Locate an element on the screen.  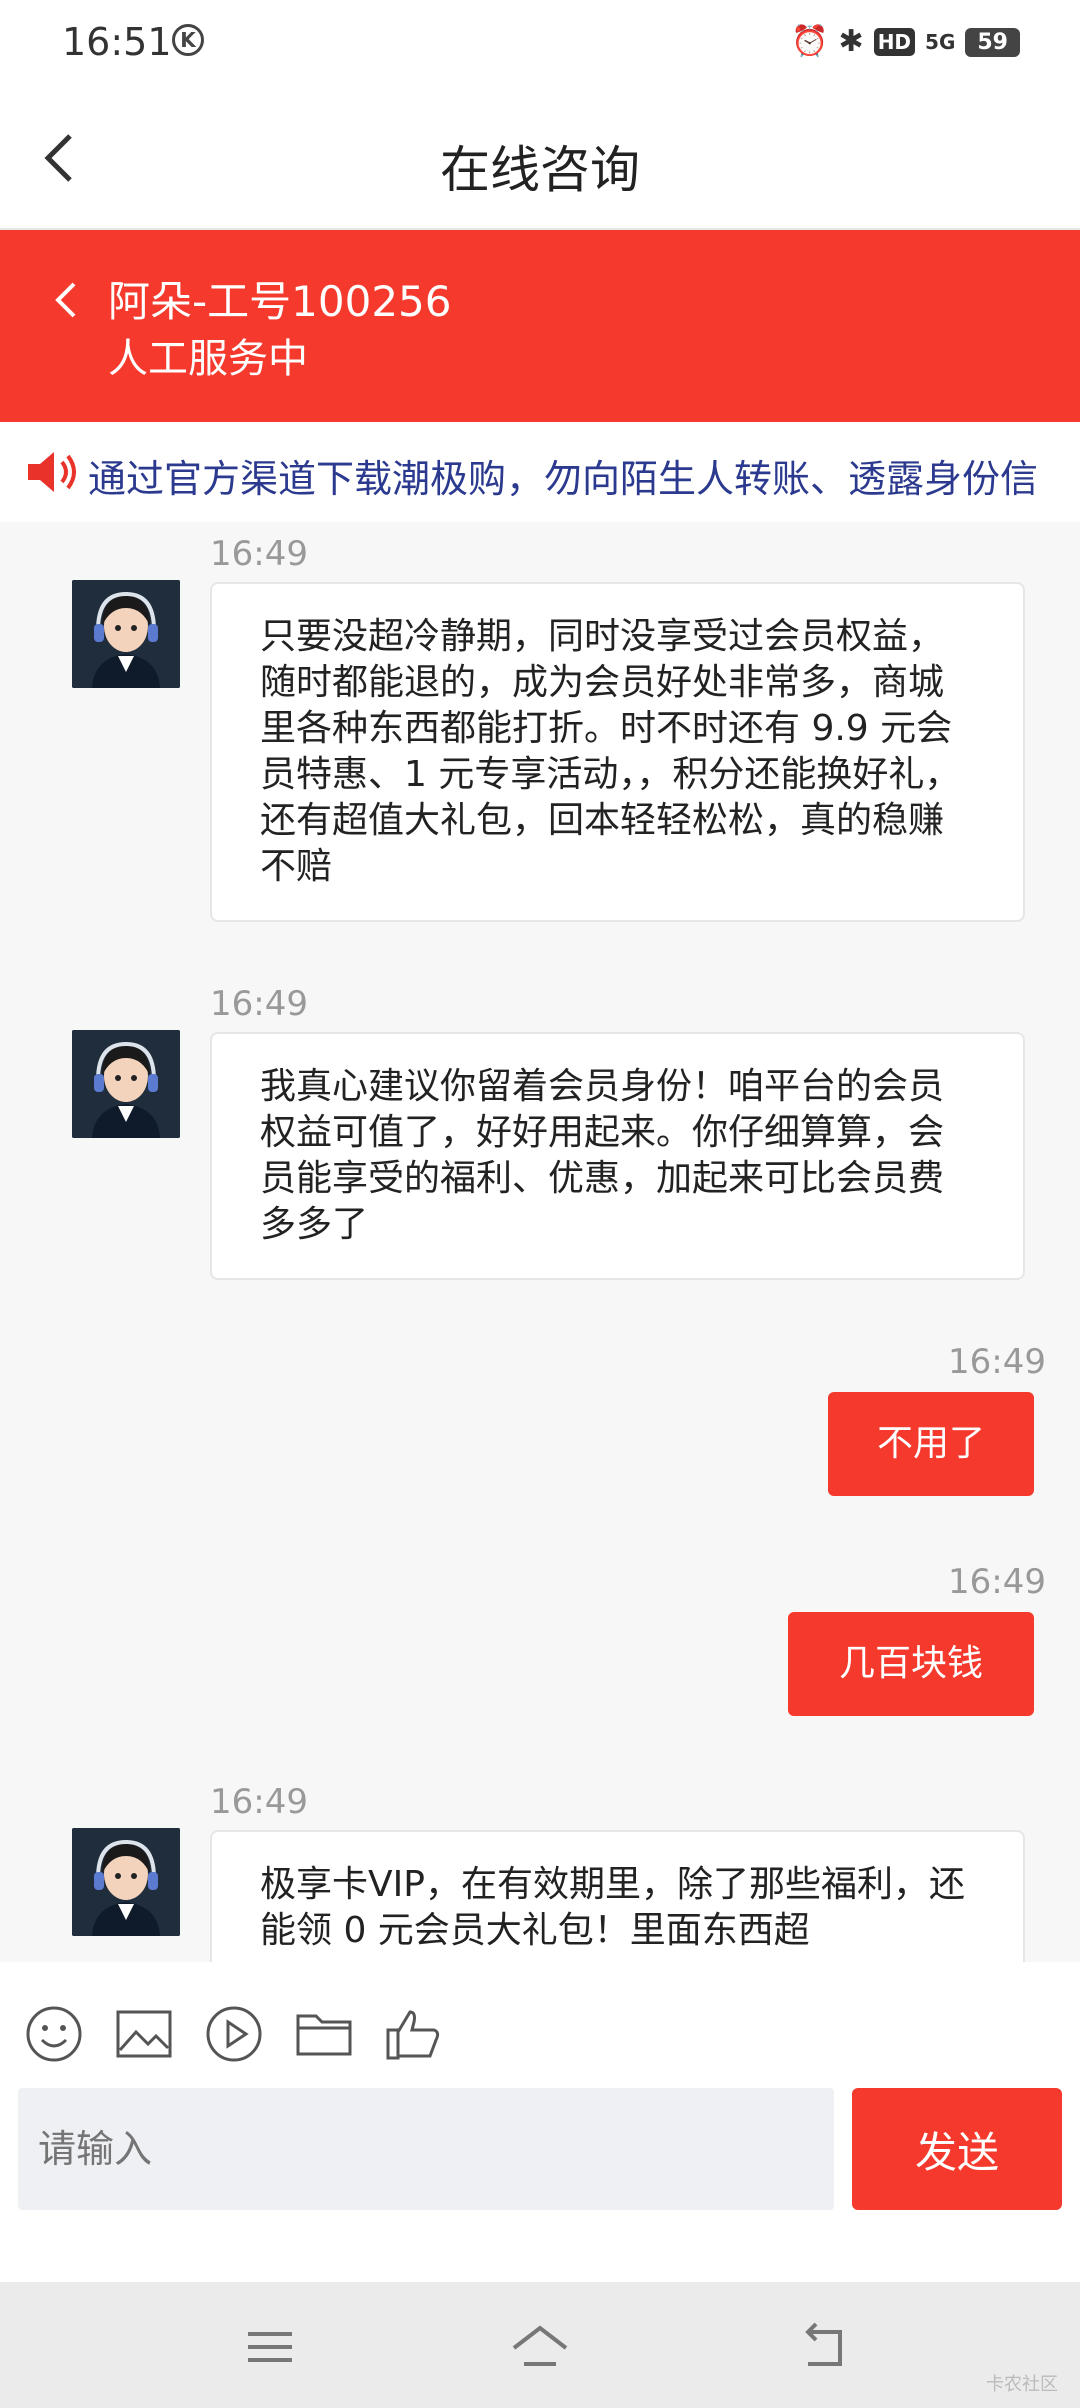
hd-icon: HD is located at coordinates (894, 42).